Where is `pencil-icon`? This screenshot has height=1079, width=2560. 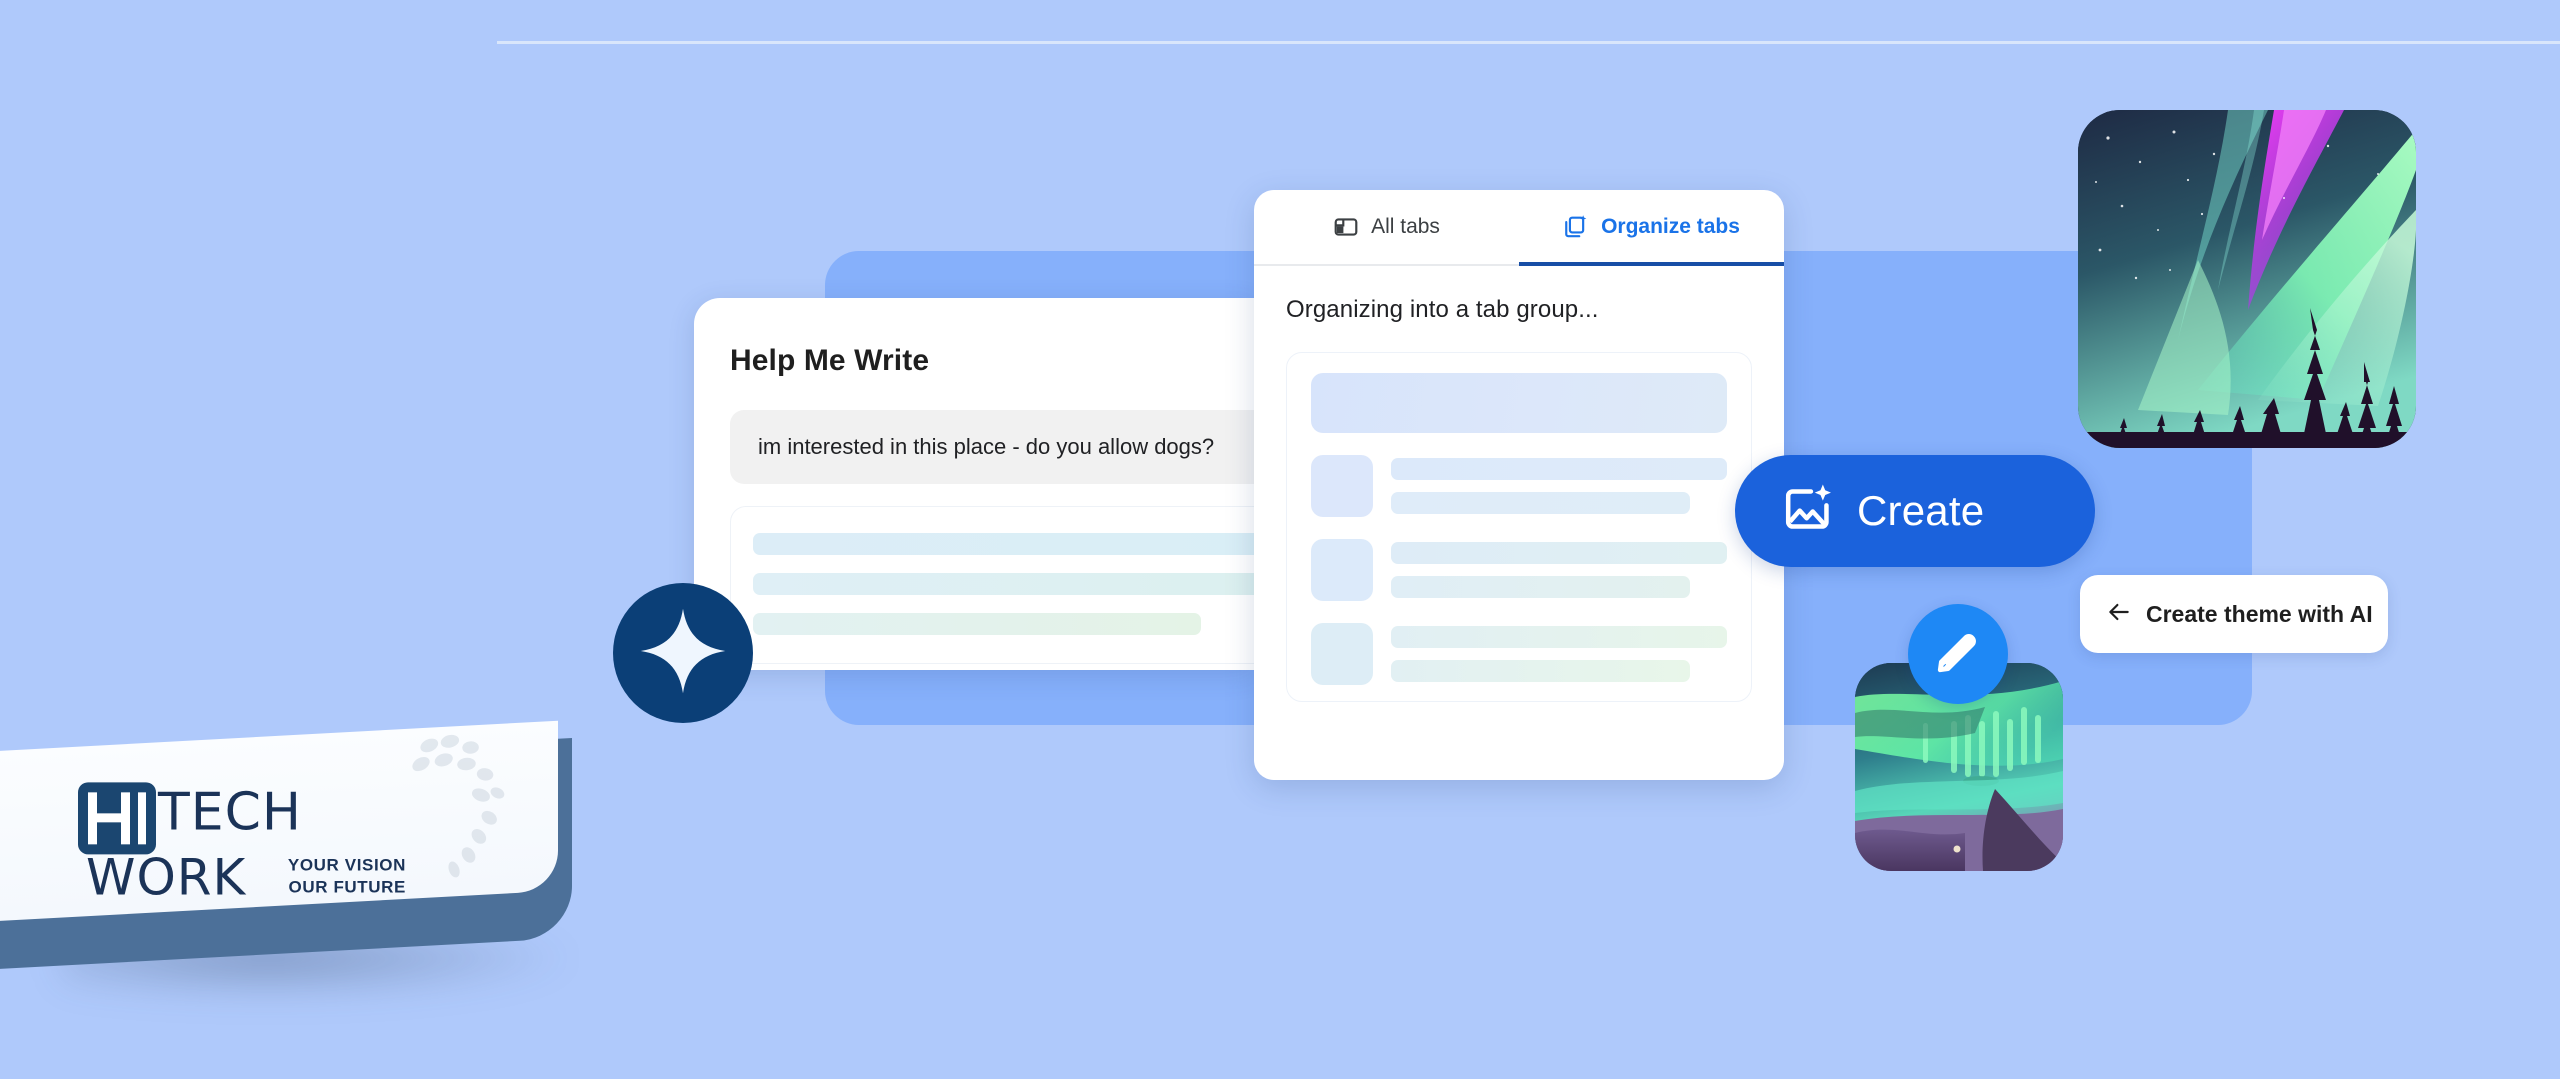 pencil-icon is located at coordinates (1958, 654).